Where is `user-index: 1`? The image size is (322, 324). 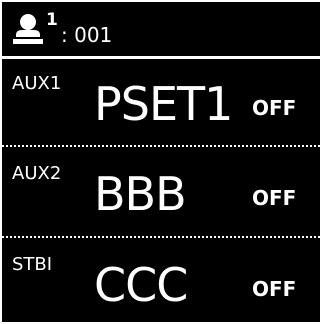
user-index: 1 is located at coordinates (52, 20).